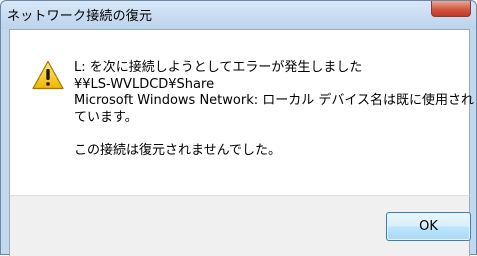  I want to click on message-line-not-restored: この接続は復元されませんでした。, so click(177, 150).